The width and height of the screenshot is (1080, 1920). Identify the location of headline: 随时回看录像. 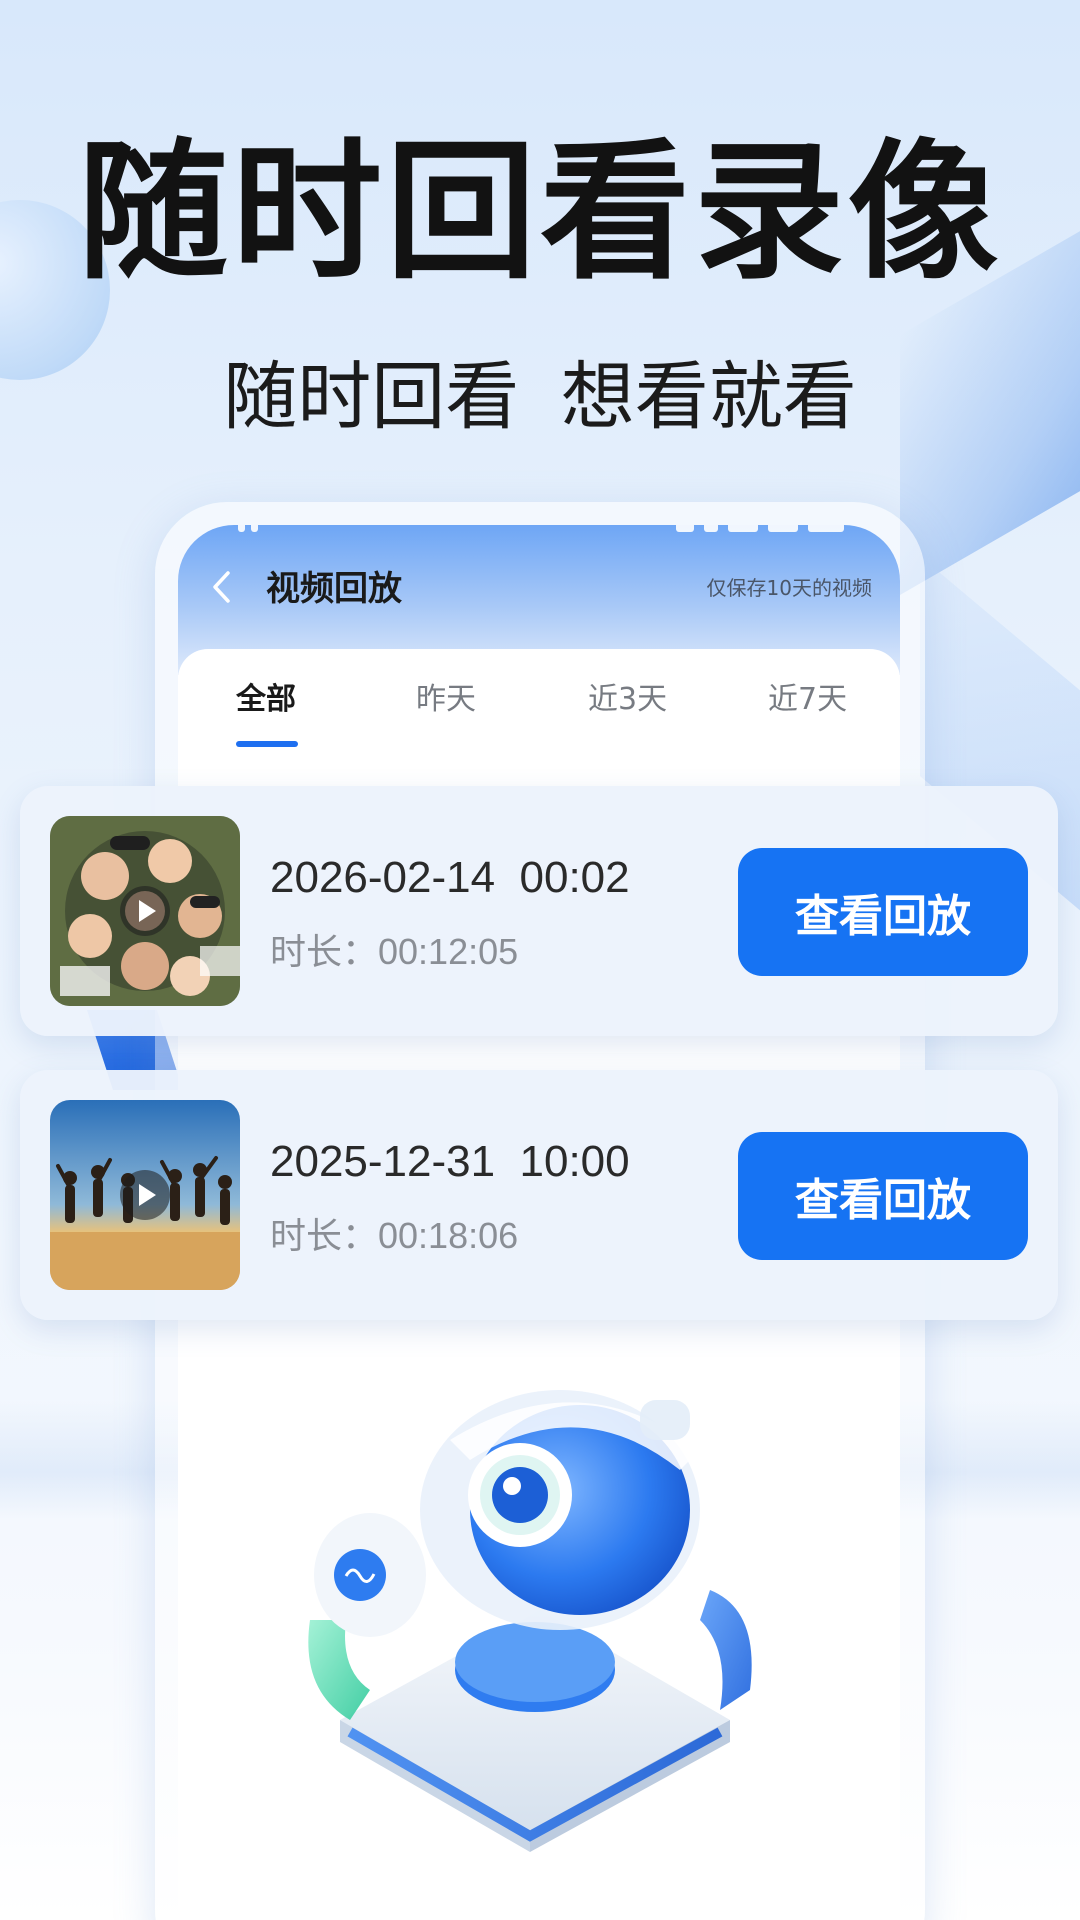
(539, 213).